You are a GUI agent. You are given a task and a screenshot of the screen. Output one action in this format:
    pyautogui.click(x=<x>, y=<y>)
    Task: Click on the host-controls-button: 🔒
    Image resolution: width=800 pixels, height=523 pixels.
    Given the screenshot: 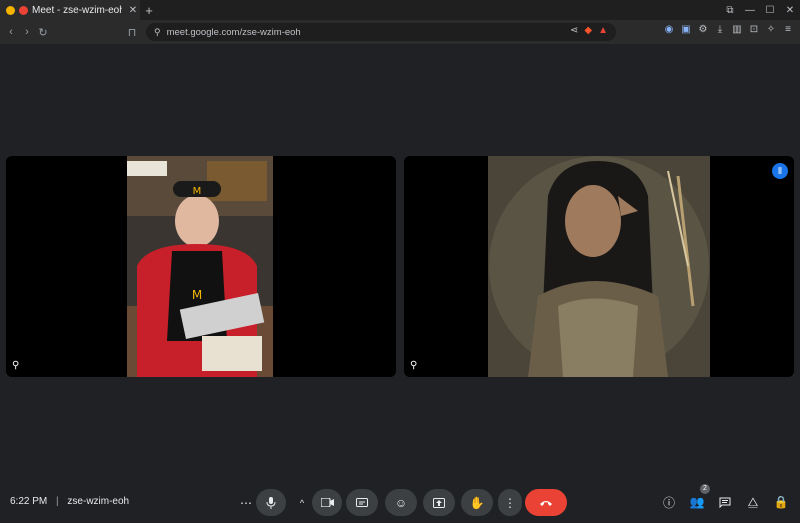 What is the action you would take?
    pyautogui.click(x=781, y=502)
    